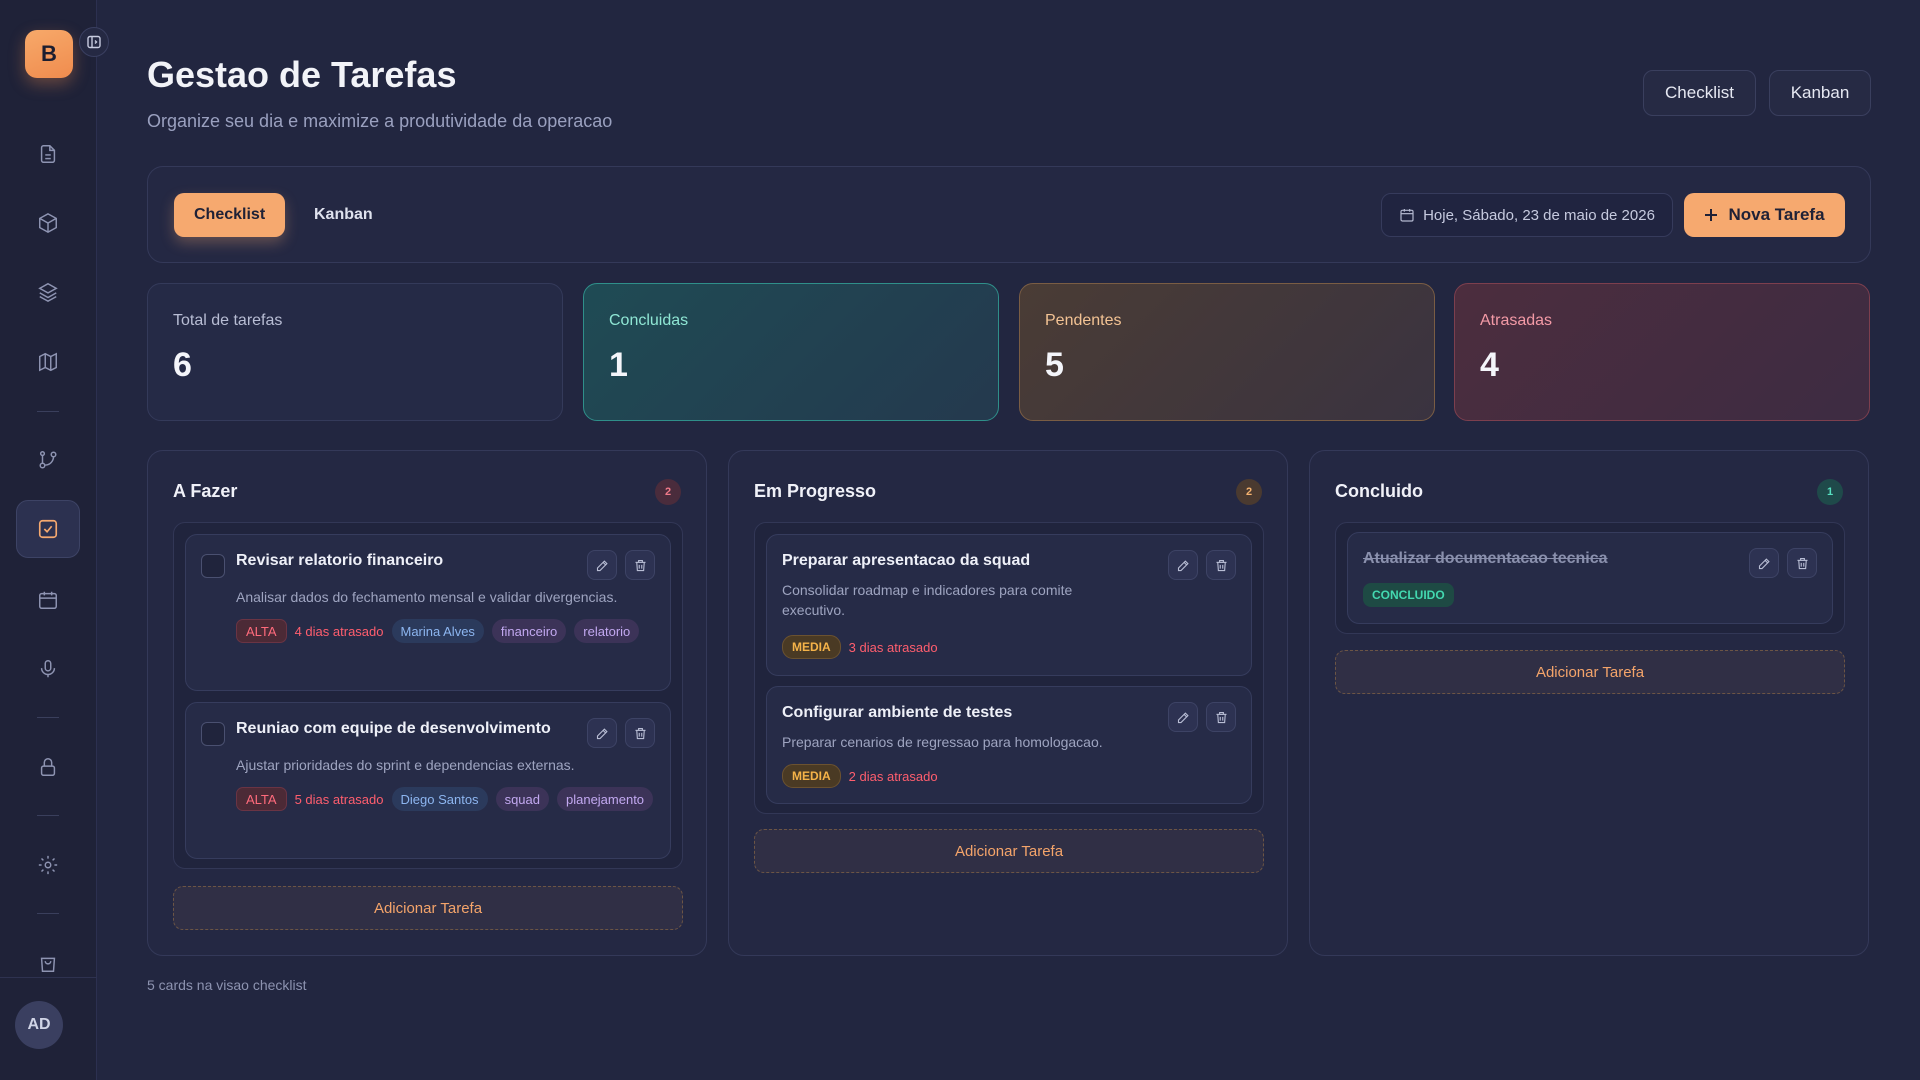  What do you see at coordinates (1539, 215) in the screenshot?
I see `date-label: Hoje, Sábado, 23 de maio de 2026` at bounding box center [1539, 215].